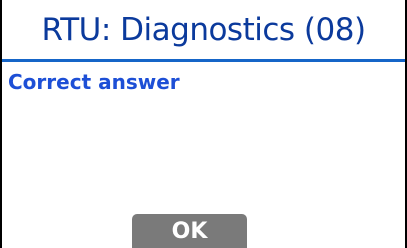 The width and height of the screenshot is (407, 248). I want to click on title-divider, so click(203, 60).